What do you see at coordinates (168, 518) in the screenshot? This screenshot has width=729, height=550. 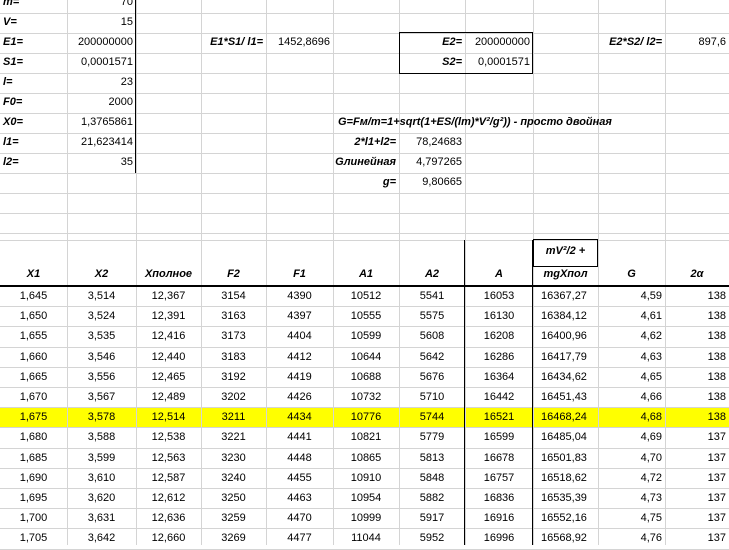 I see `table-cell: 12,636` at bounding box center [168, 518].